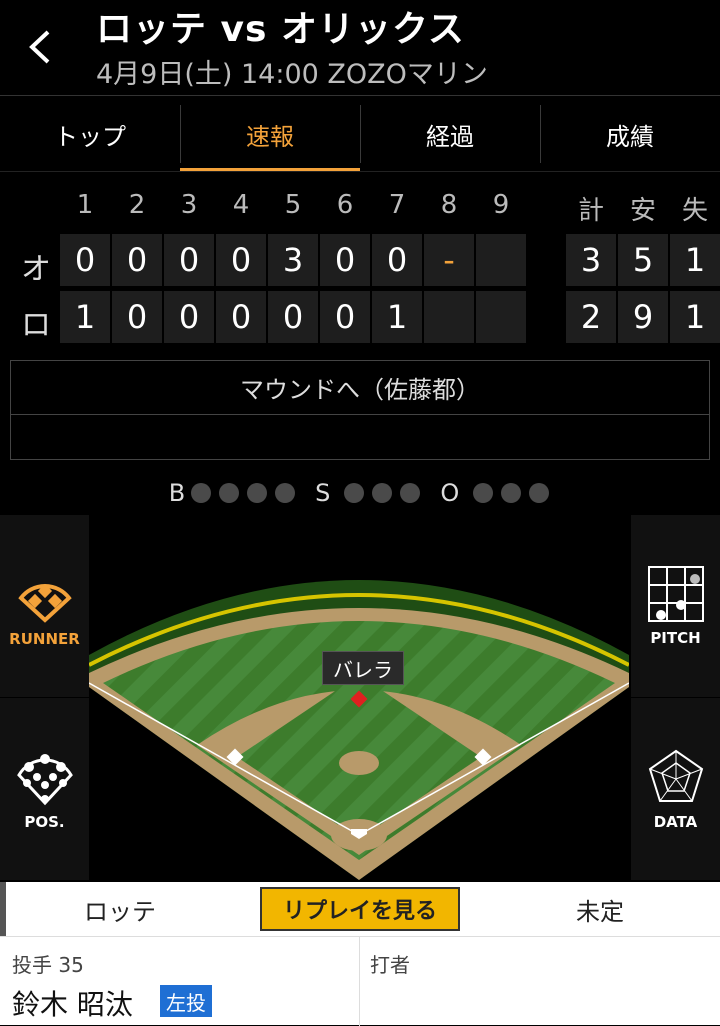 The width and height of the screenshot is (720, 1026). I want to click on total-header-runs: 計, so click(590, 211).